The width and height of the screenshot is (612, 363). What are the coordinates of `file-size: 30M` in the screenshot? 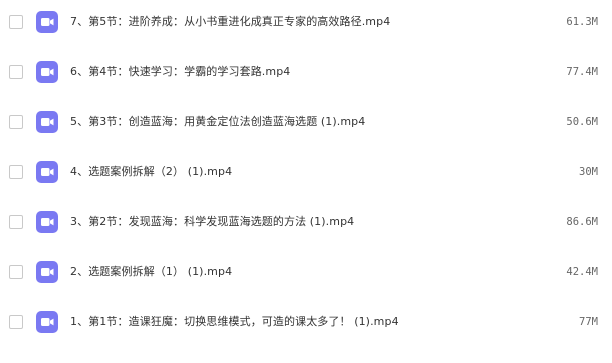 It's located at (588, 172).